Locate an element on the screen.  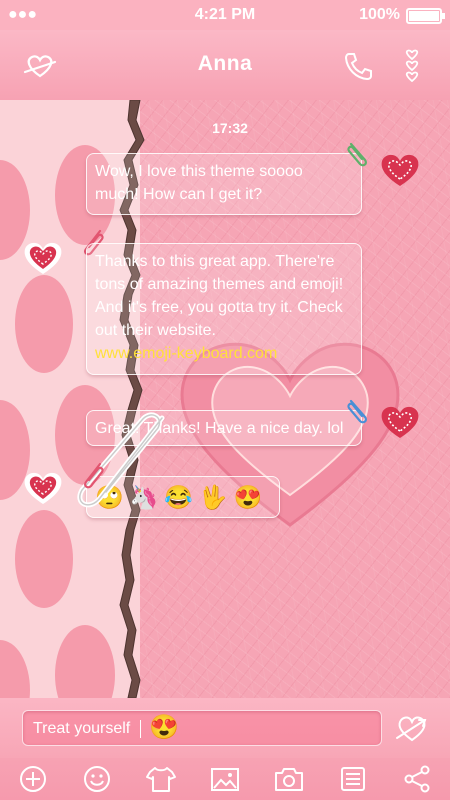
add-icon is located at coordinates (33, 779).